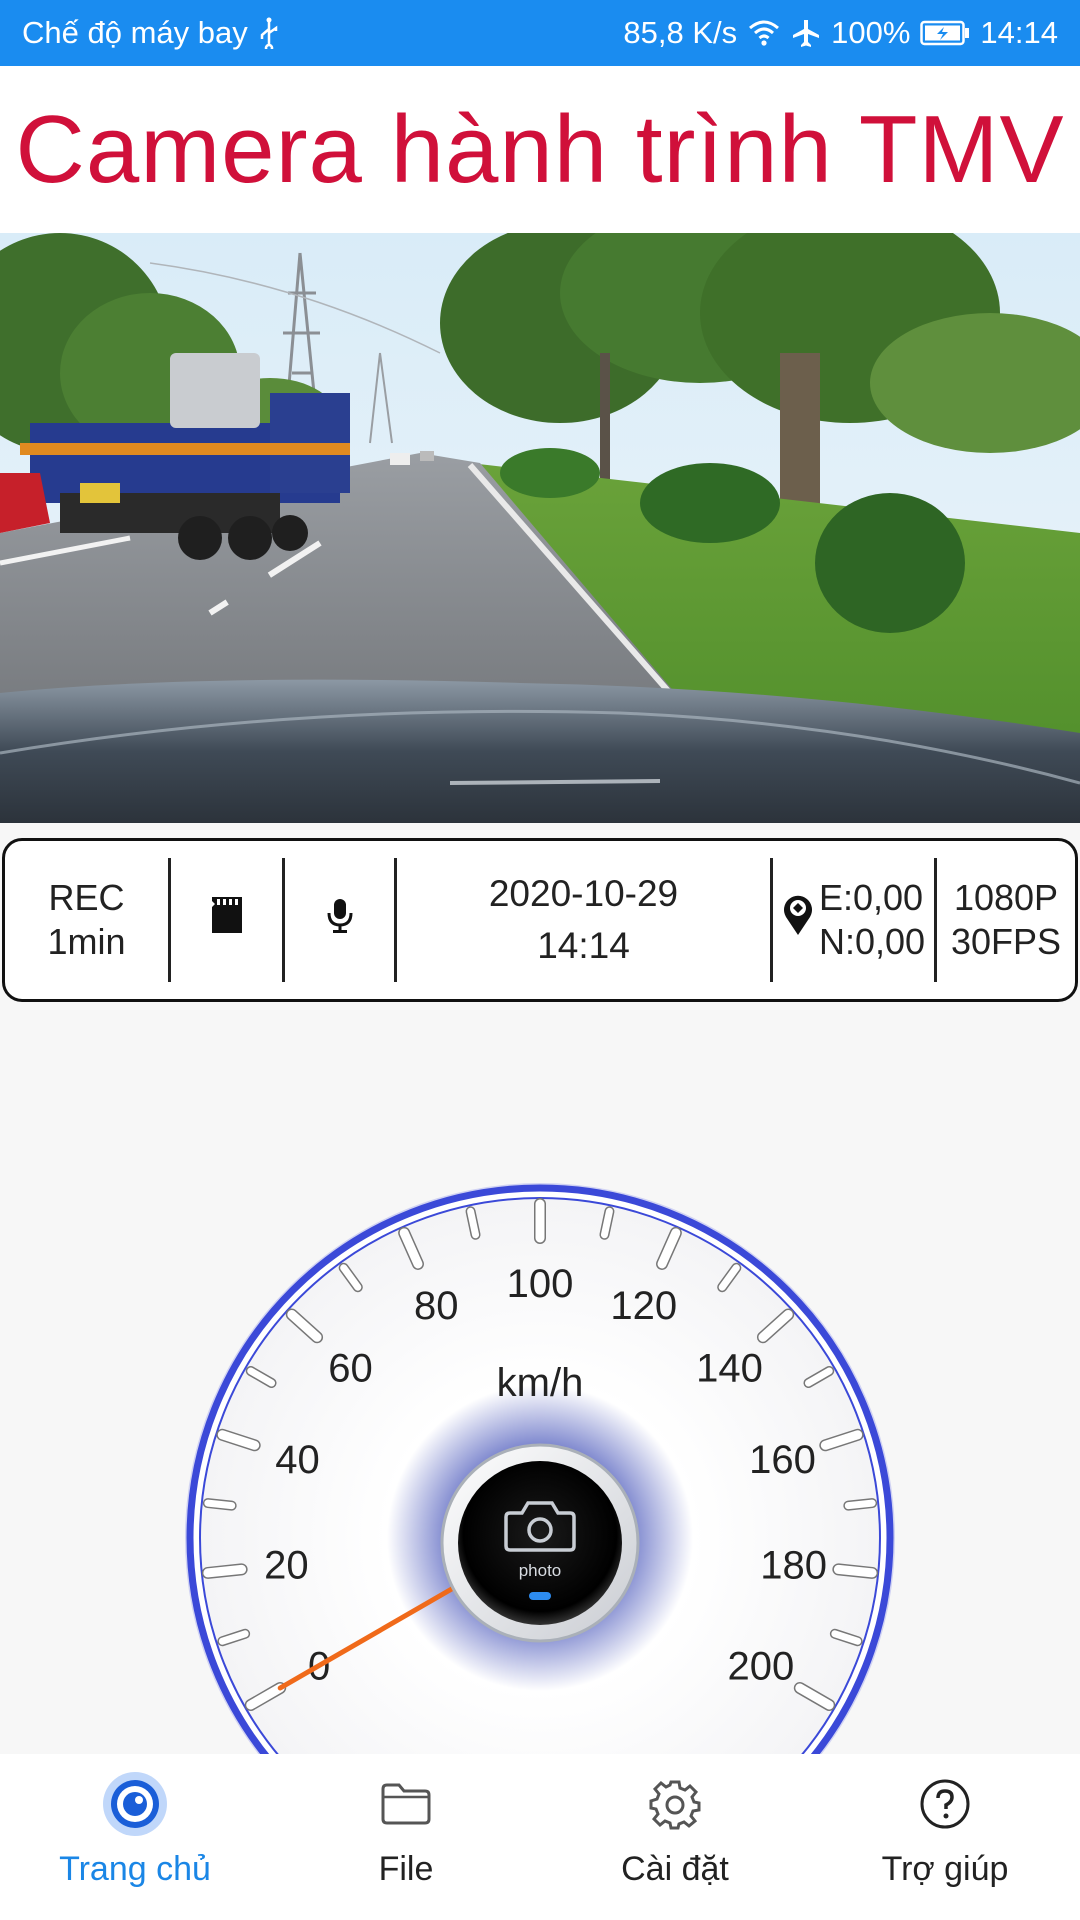  I want to click on nav-item-settings: Cài đặt, so click(675, 1837).